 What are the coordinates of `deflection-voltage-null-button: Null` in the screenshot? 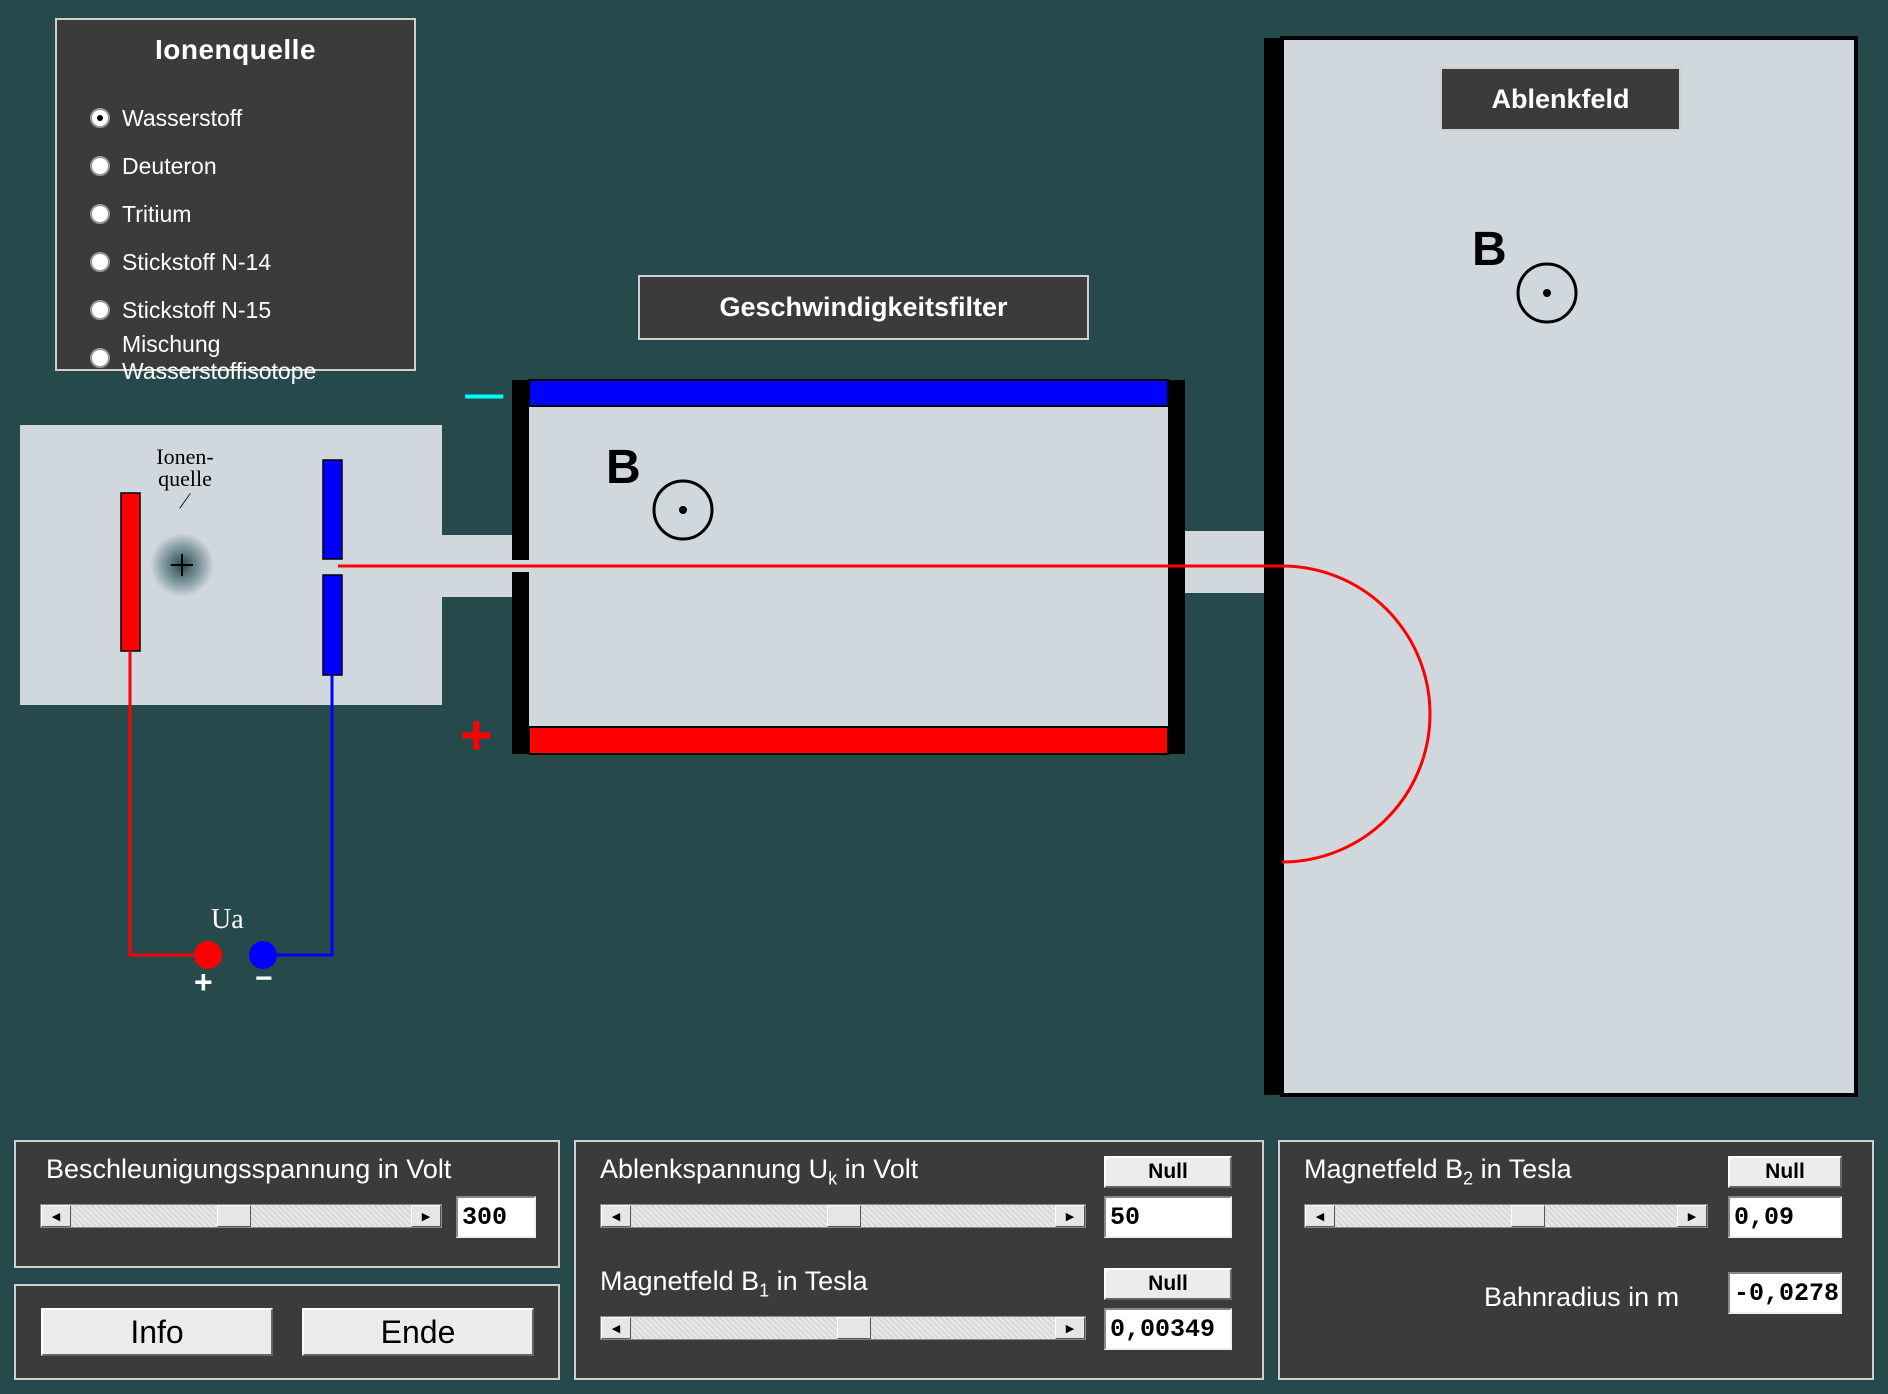 It's located at (1168, 1172).